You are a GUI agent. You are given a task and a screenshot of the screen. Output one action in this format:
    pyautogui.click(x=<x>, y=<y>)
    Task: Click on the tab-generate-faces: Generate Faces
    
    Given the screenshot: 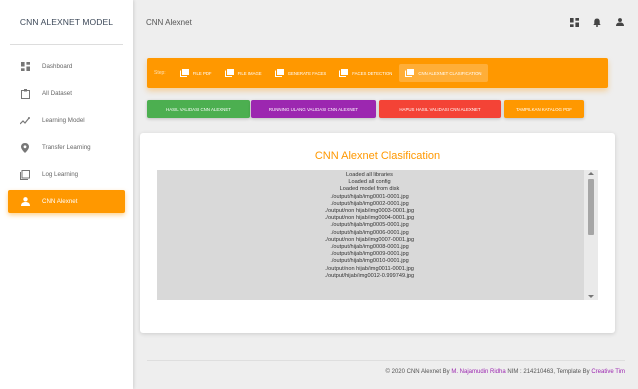 What is the action you would take?
    pyautogui.click(x=301, y=73)
    